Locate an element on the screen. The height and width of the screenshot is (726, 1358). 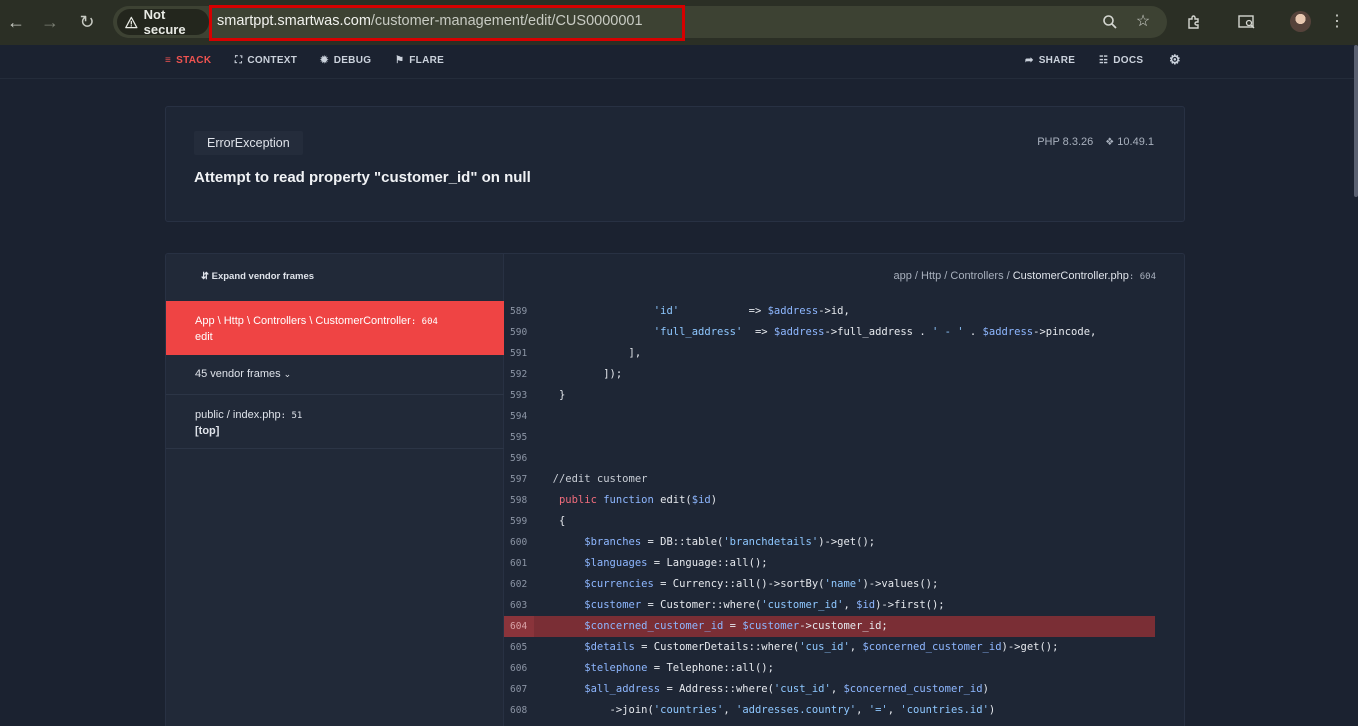
frame-line: : 51 is located at coordinates (291, 416).